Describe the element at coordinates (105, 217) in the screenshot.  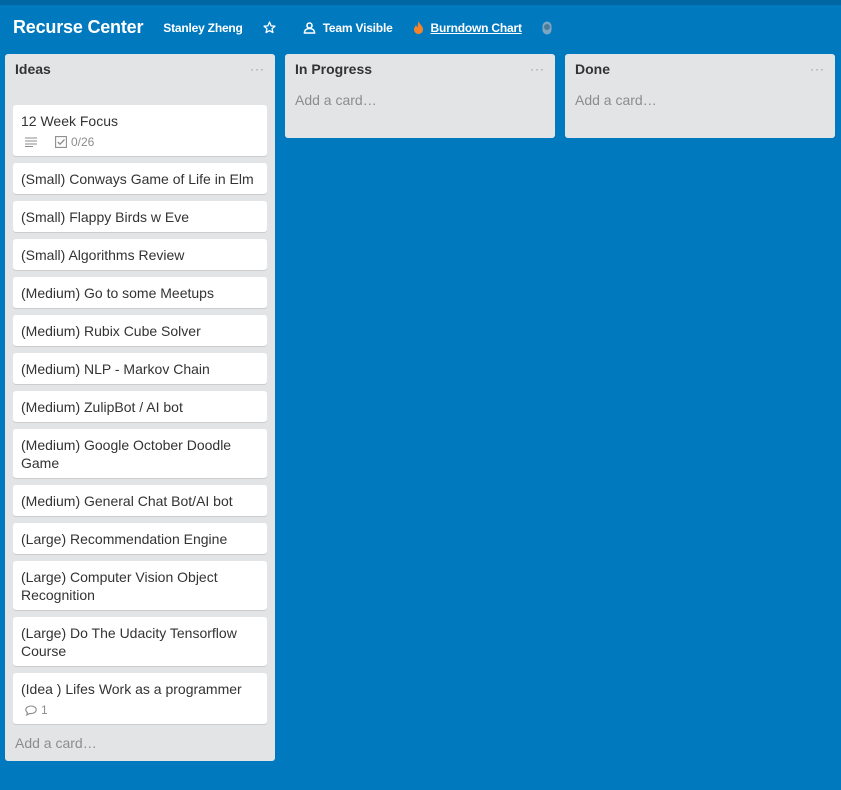
I see `card-title: (Small) Flappy Birds w Eve` at that location.